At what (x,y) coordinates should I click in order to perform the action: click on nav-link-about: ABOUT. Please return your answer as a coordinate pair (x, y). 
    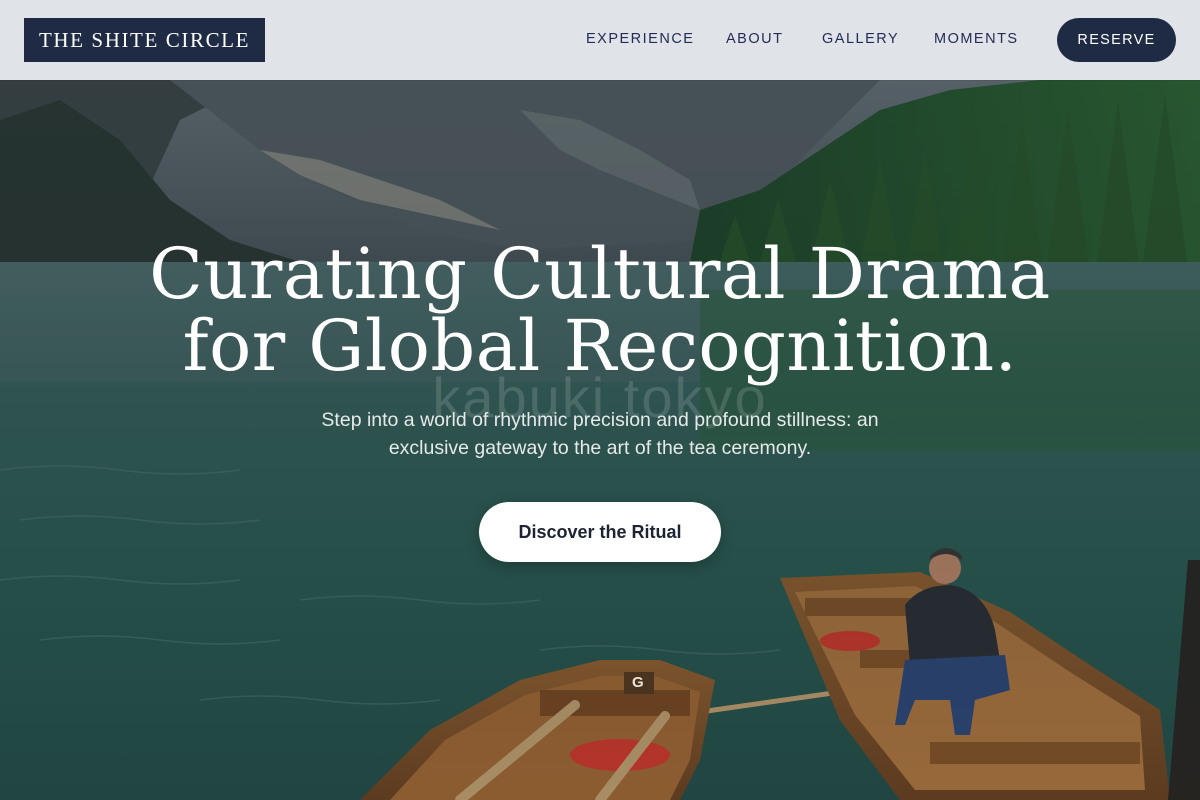
    Looking at the image, I should click on (754, 39).